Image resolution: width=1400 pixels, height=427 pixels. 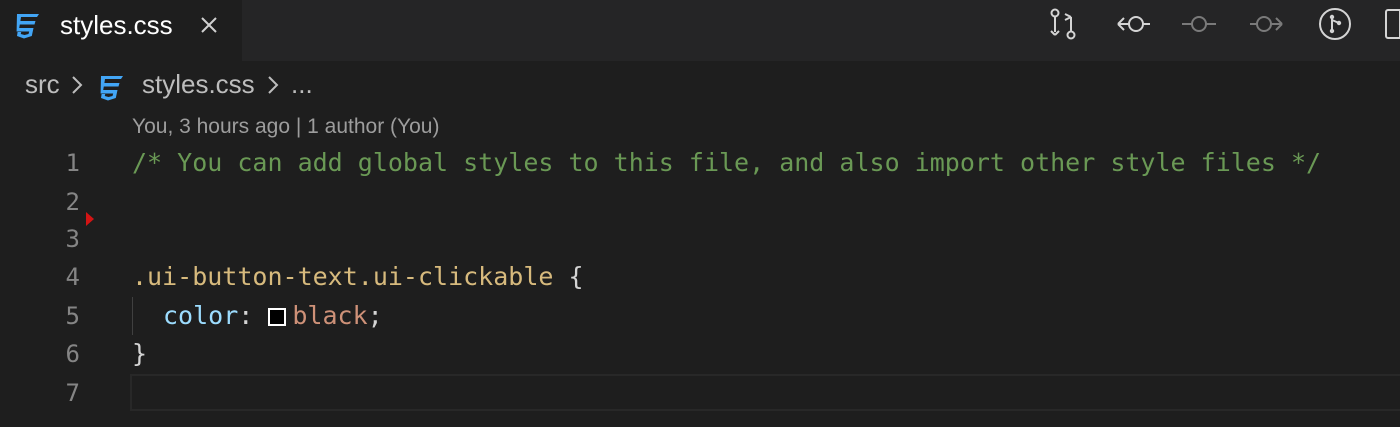 I want to click on line-number: 3, so click(x=72, y=239).